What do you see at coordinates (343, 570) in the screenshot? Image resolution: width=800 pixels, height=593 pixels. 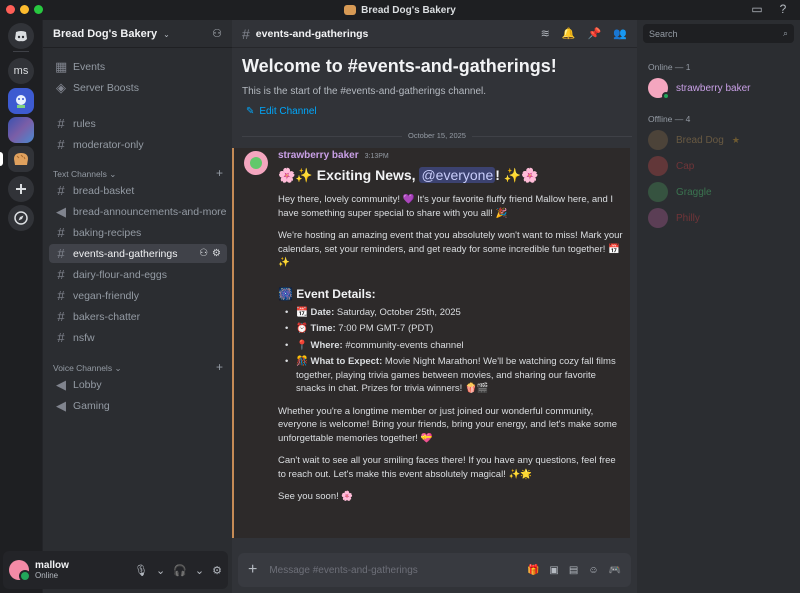 I see `message-input: Message #events-and-gatherings` at bounding box center [343, 570].